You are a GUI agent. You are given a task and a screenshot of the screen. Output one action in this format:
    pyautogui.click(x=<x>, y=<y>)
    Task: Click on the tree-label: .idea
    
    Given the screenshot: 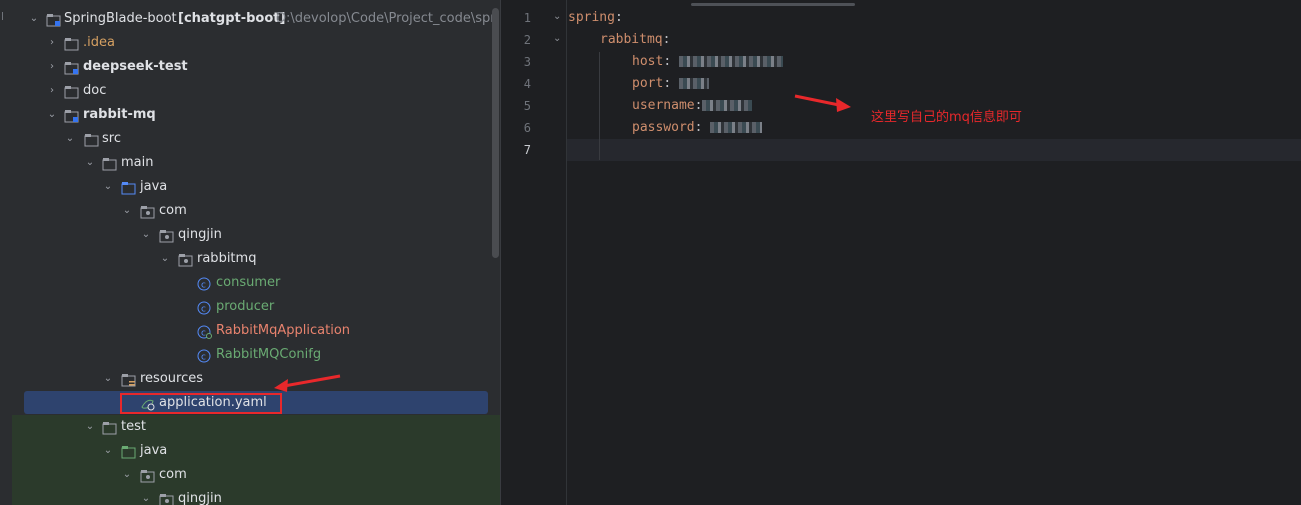 What is the action you would take?
    pyautogui.click(x=99, y=42)
    